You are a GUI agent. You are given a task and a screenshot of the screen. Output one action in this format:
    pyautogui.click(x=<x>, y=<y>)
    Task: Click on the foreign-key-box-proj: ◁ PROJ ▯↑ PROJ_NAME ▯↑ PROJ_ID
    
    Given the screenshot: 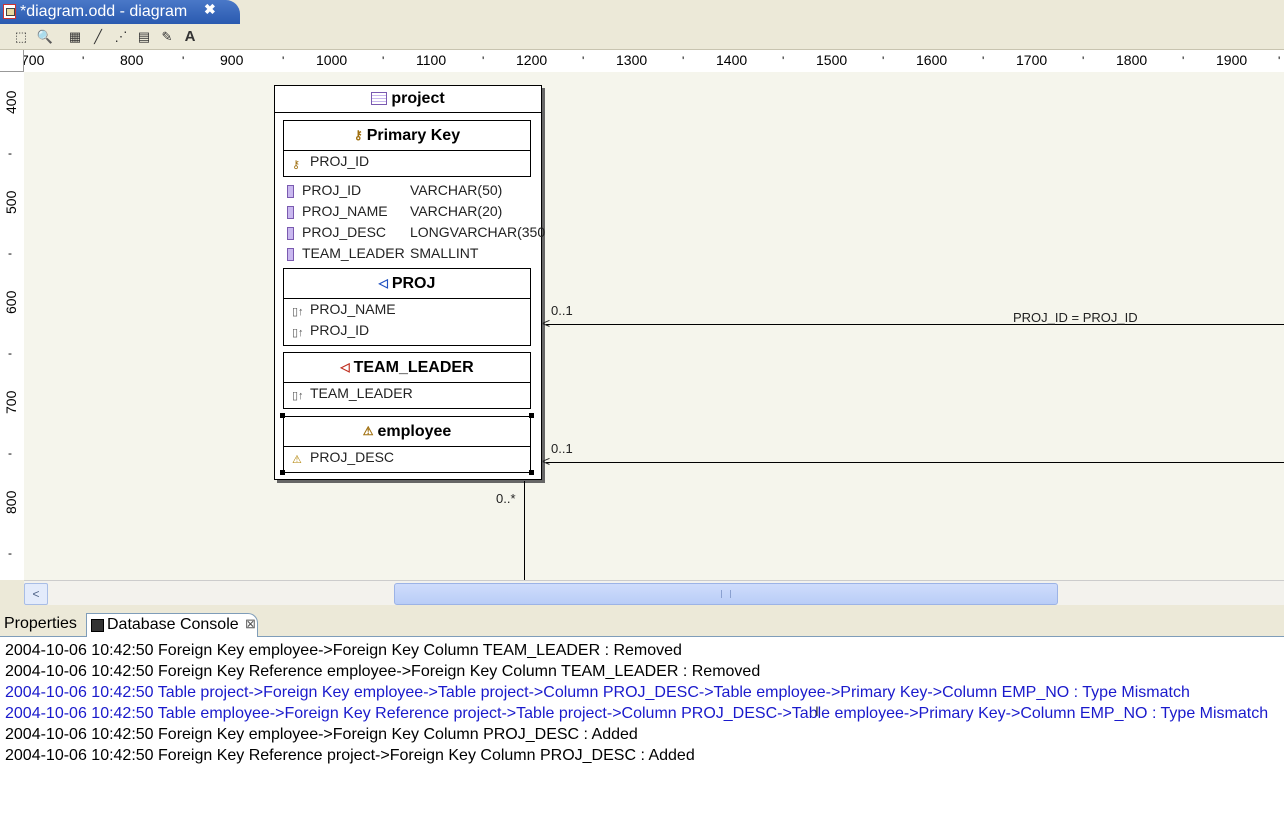 What is the action you would take?
    pyautogui.click(x=407, y=307)
    